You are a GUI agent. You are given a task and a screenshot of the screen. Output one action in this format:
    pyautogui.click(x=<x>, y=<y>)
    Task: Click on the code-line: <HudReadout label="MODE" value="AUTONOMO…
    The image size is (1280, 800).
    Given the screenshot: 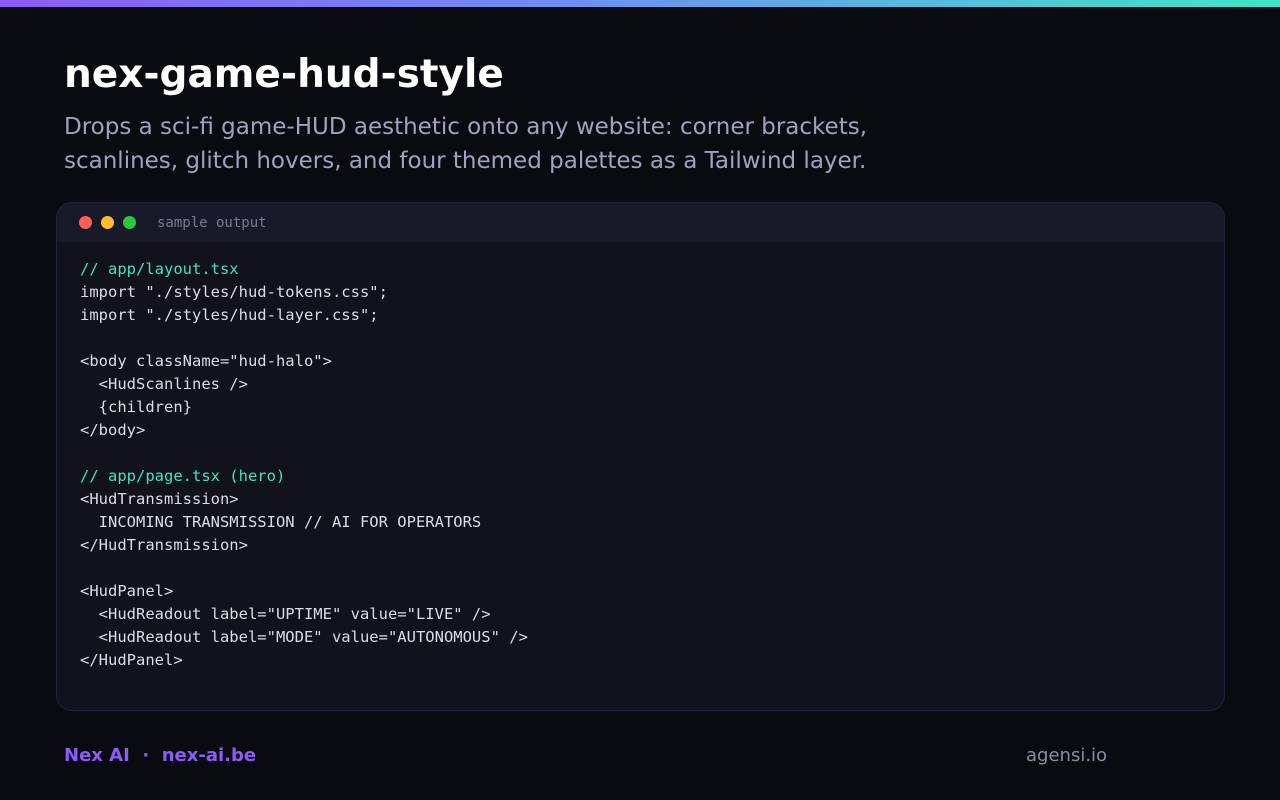 What is the action you would take?
    pyautogui.click(x=304, y=637)
    